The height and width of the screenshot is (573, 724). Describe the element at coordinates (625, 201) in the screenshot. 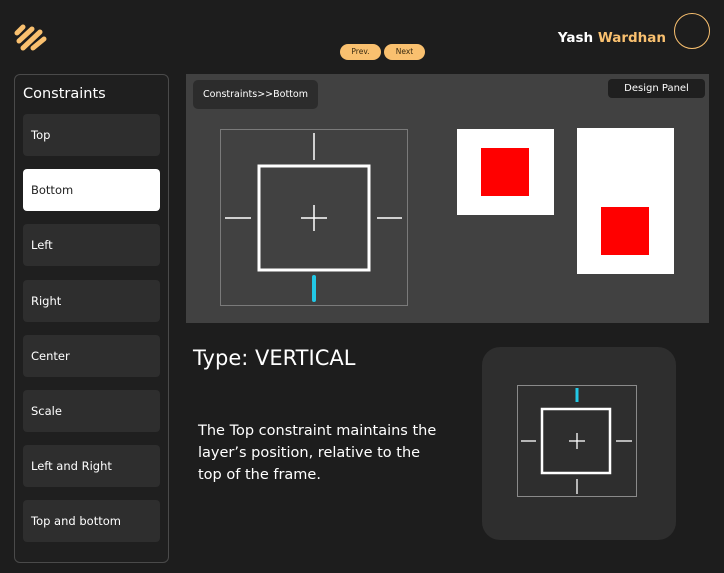

I see `frame-after` at that location.